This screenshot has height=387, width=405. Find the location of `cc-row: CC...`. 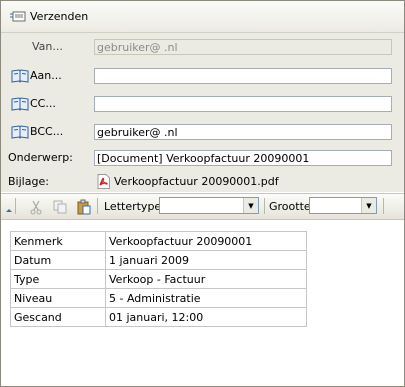

cc-row: CC... is located at coordinates (202, 105).